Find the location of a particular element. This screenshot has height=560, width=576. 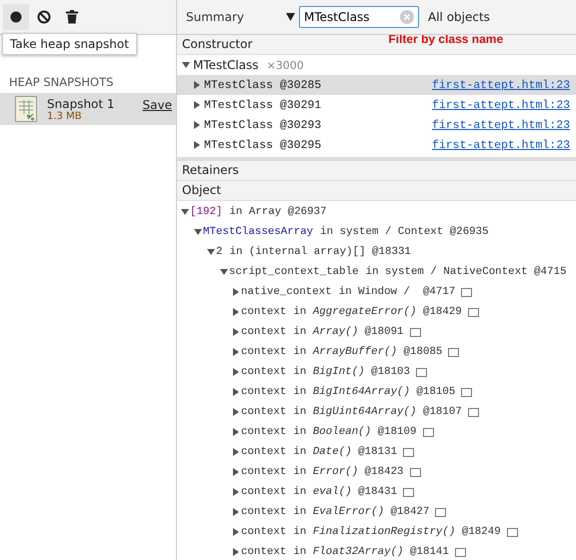

instance-row: MTestClass @30293 first-attept.html:23 is located at coordinates (376, 125).